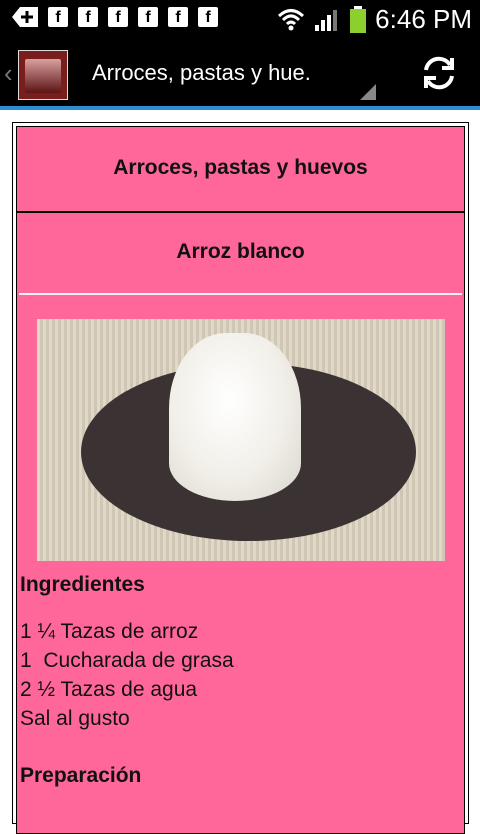 The image size is (480, 834). What do you see at coordinates (358, 19) in the screenshot?
I see `battery-icon` at bounding box center [358, 19].